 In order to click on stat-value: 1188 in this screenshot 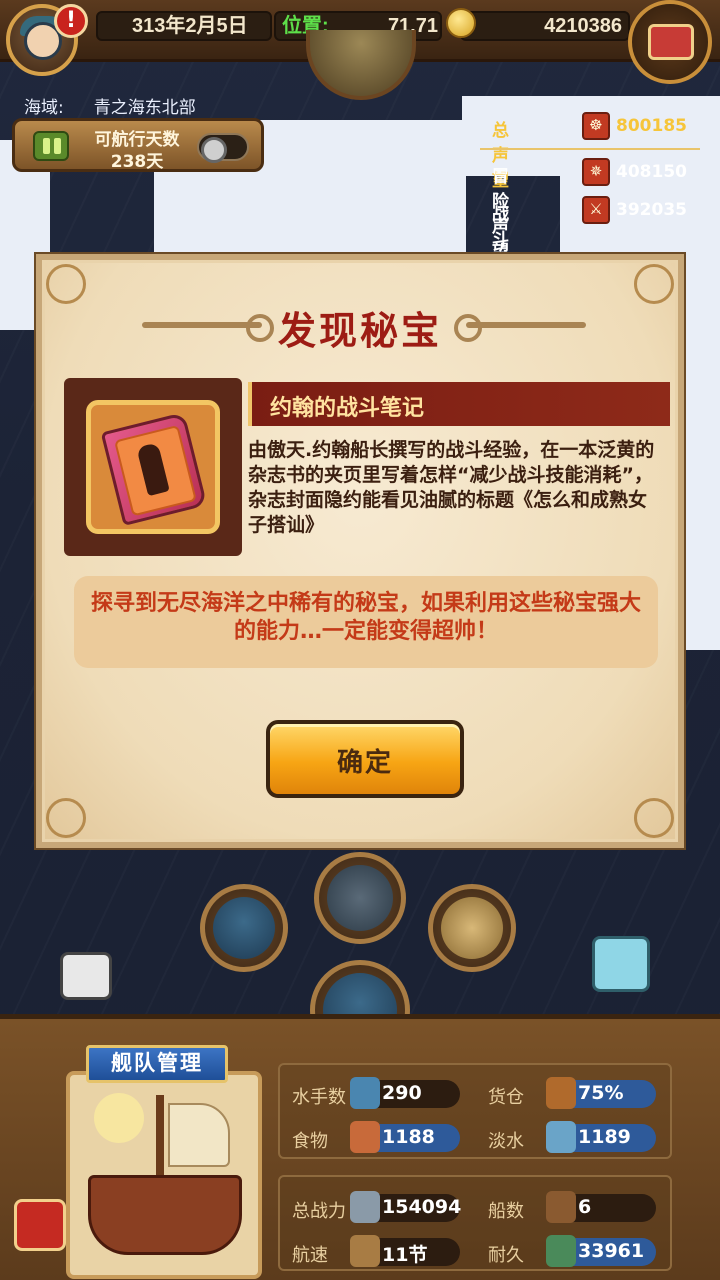, I will do `click(408, 1137)`.